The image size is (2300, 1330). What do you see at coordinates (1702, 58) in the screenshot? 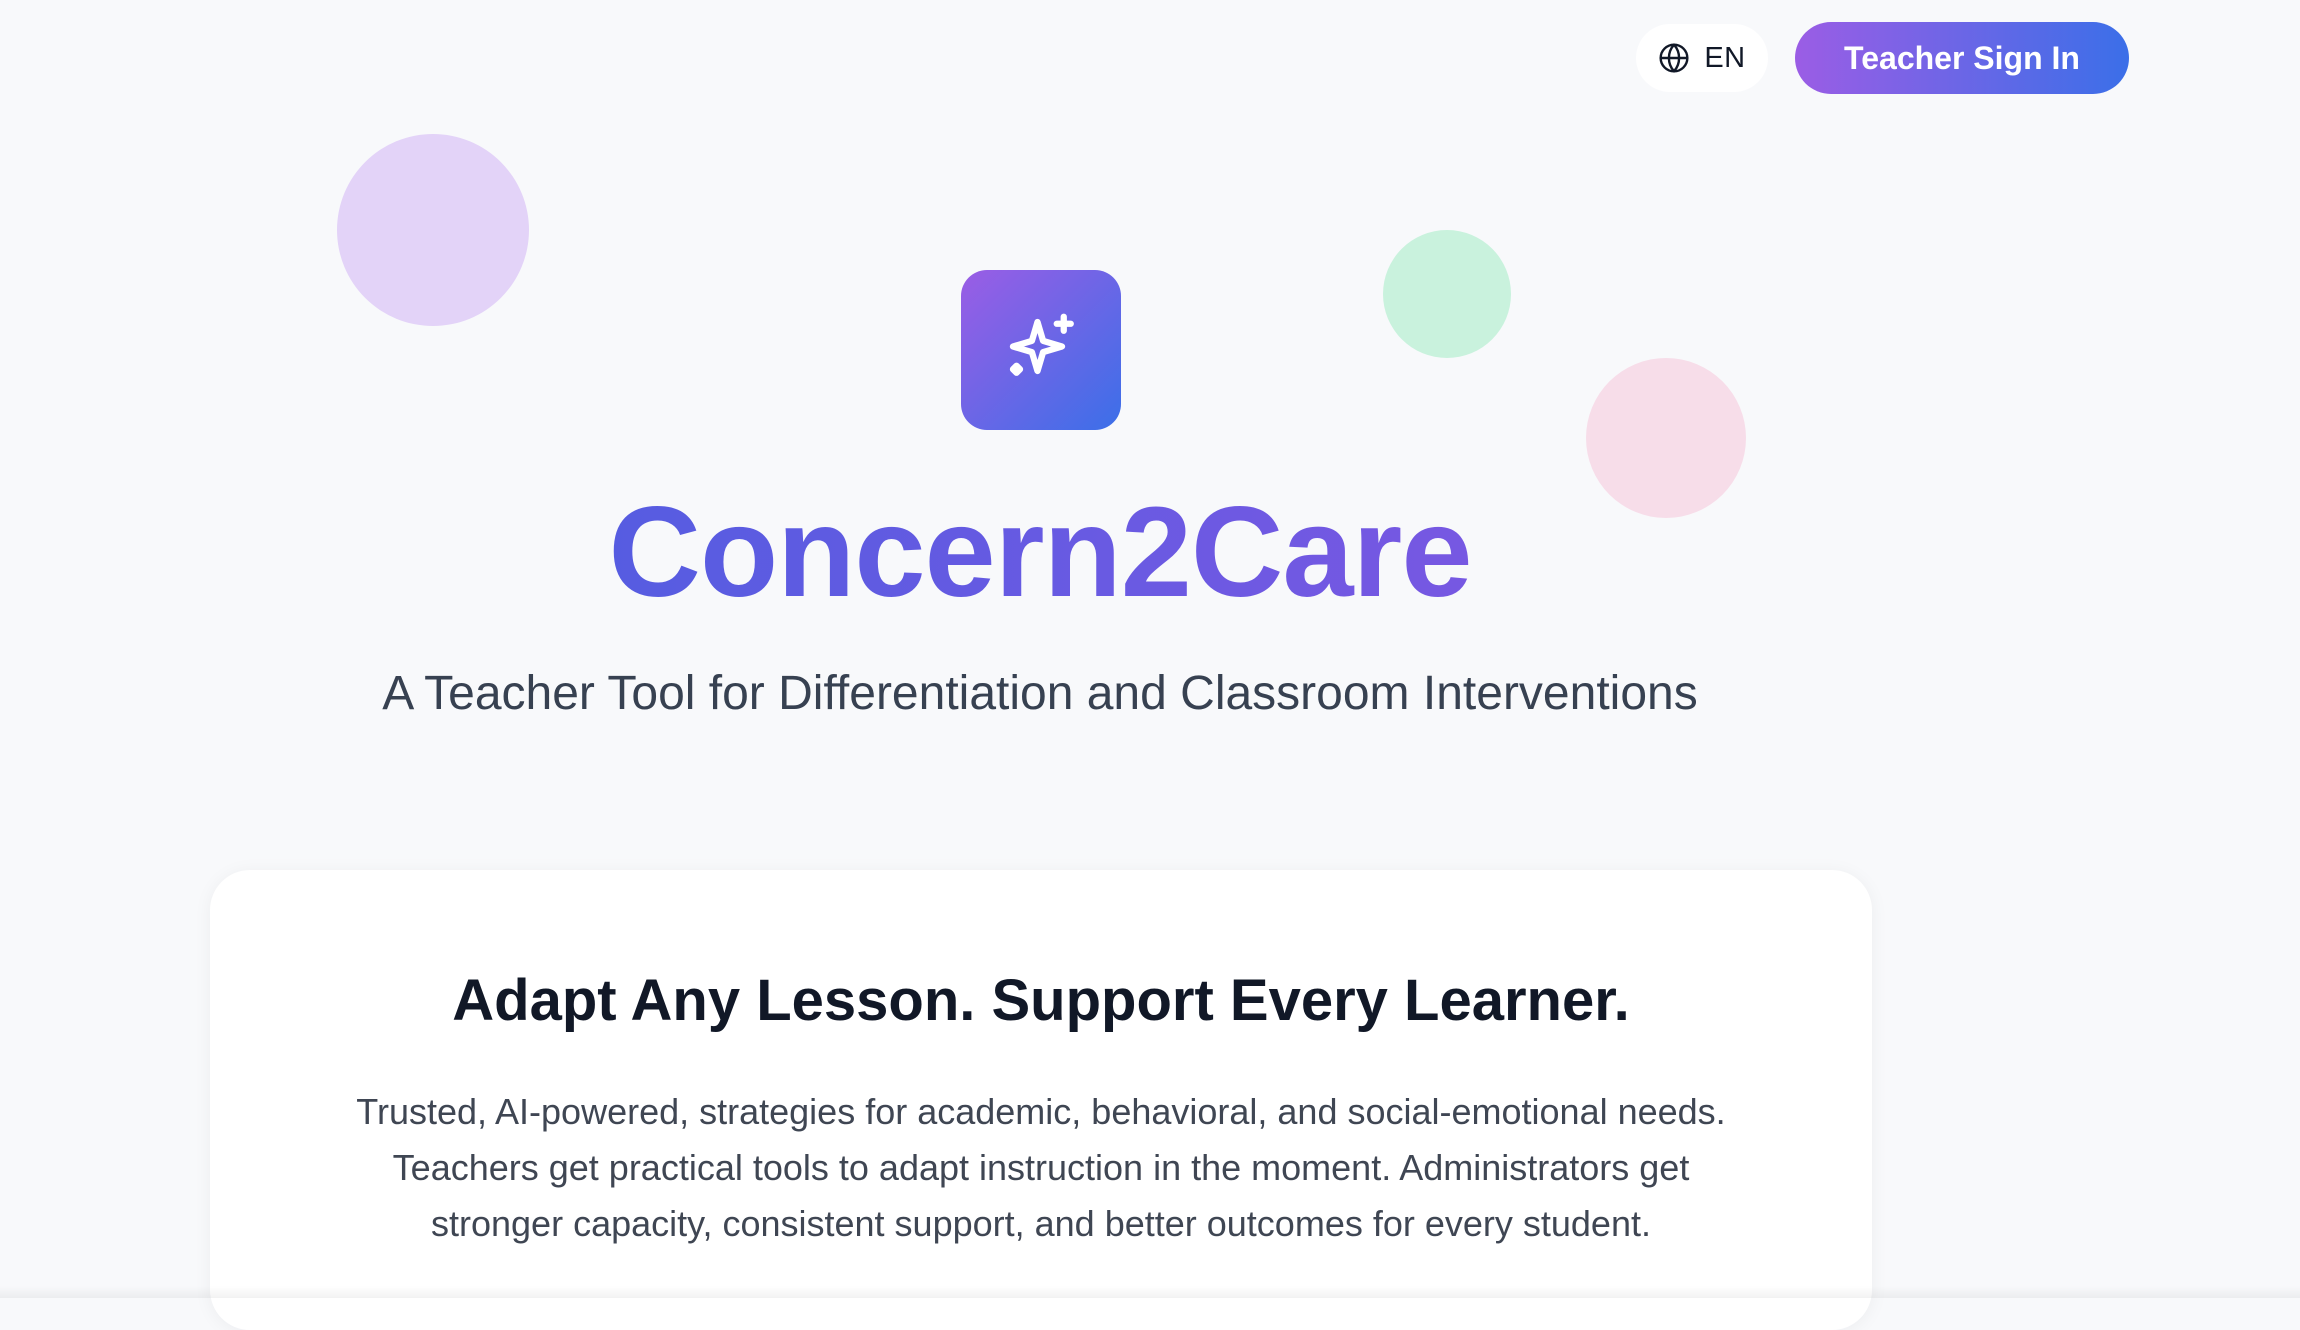
I see `language-selector: EN` at bounding box center [1702, 58].